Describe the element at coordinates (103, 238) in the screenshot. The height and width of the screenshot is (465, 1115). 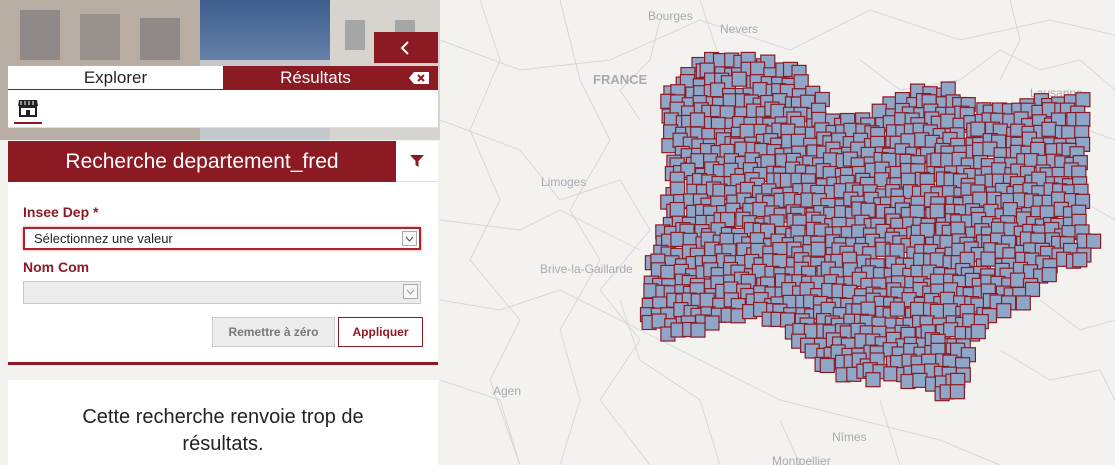
I see `insee-dep-value: Sélectionnez une valeur` at that location.